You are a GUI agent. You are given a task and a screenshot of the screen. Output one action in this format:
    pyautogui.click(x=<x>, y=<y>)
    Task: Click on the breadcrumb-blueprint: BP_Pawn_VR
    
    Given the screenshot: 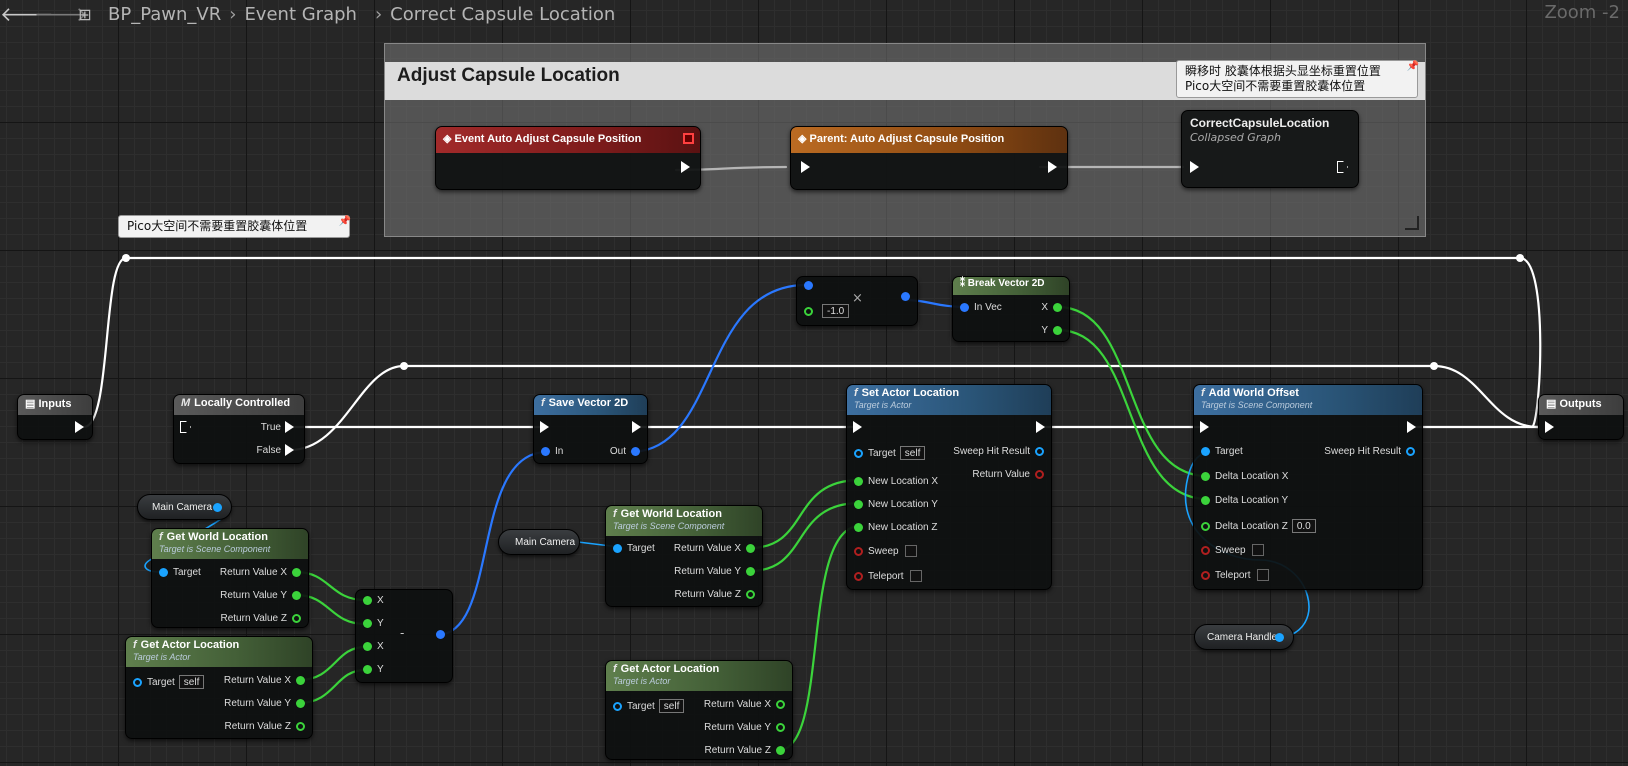 What is the action you would take?
    pyautogui.click(x=164, y=14)
    